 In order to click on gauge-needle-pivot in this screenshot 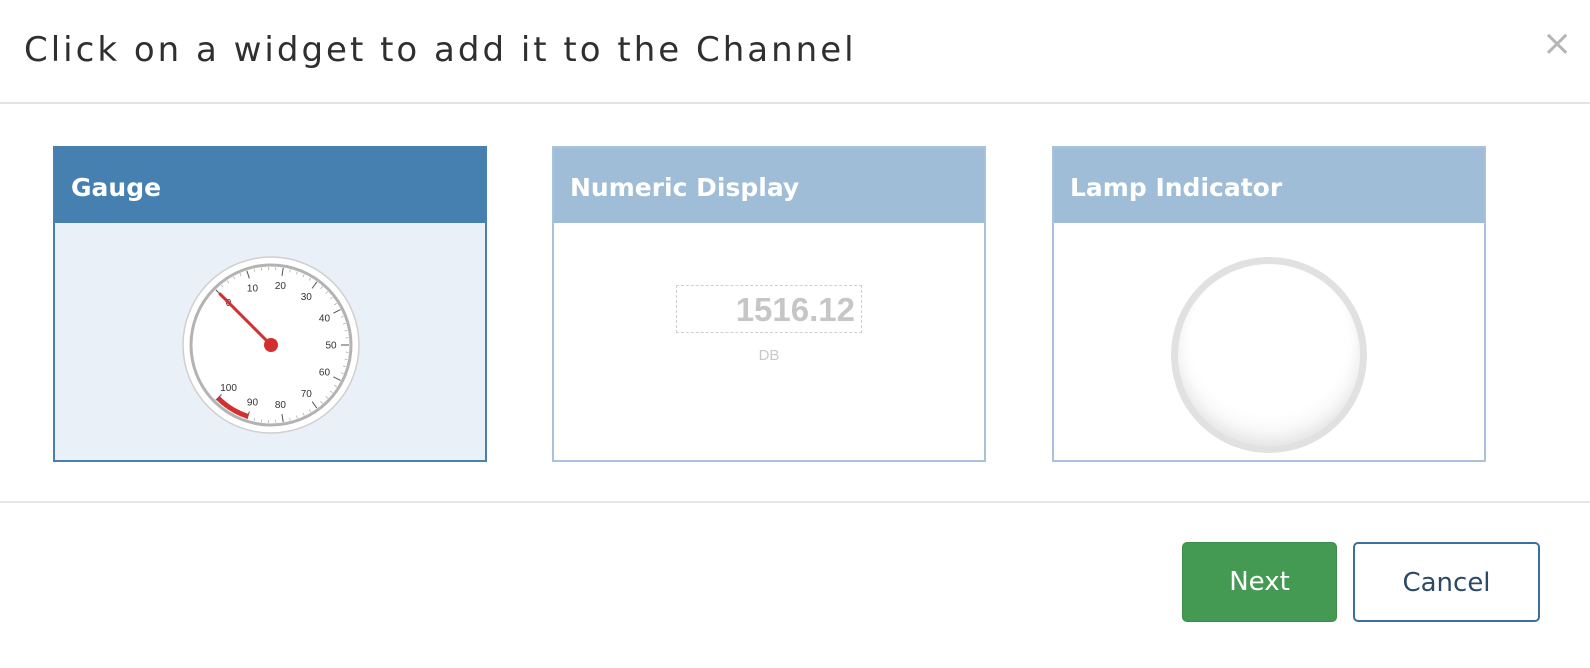, I will do `click(271, 345)`.